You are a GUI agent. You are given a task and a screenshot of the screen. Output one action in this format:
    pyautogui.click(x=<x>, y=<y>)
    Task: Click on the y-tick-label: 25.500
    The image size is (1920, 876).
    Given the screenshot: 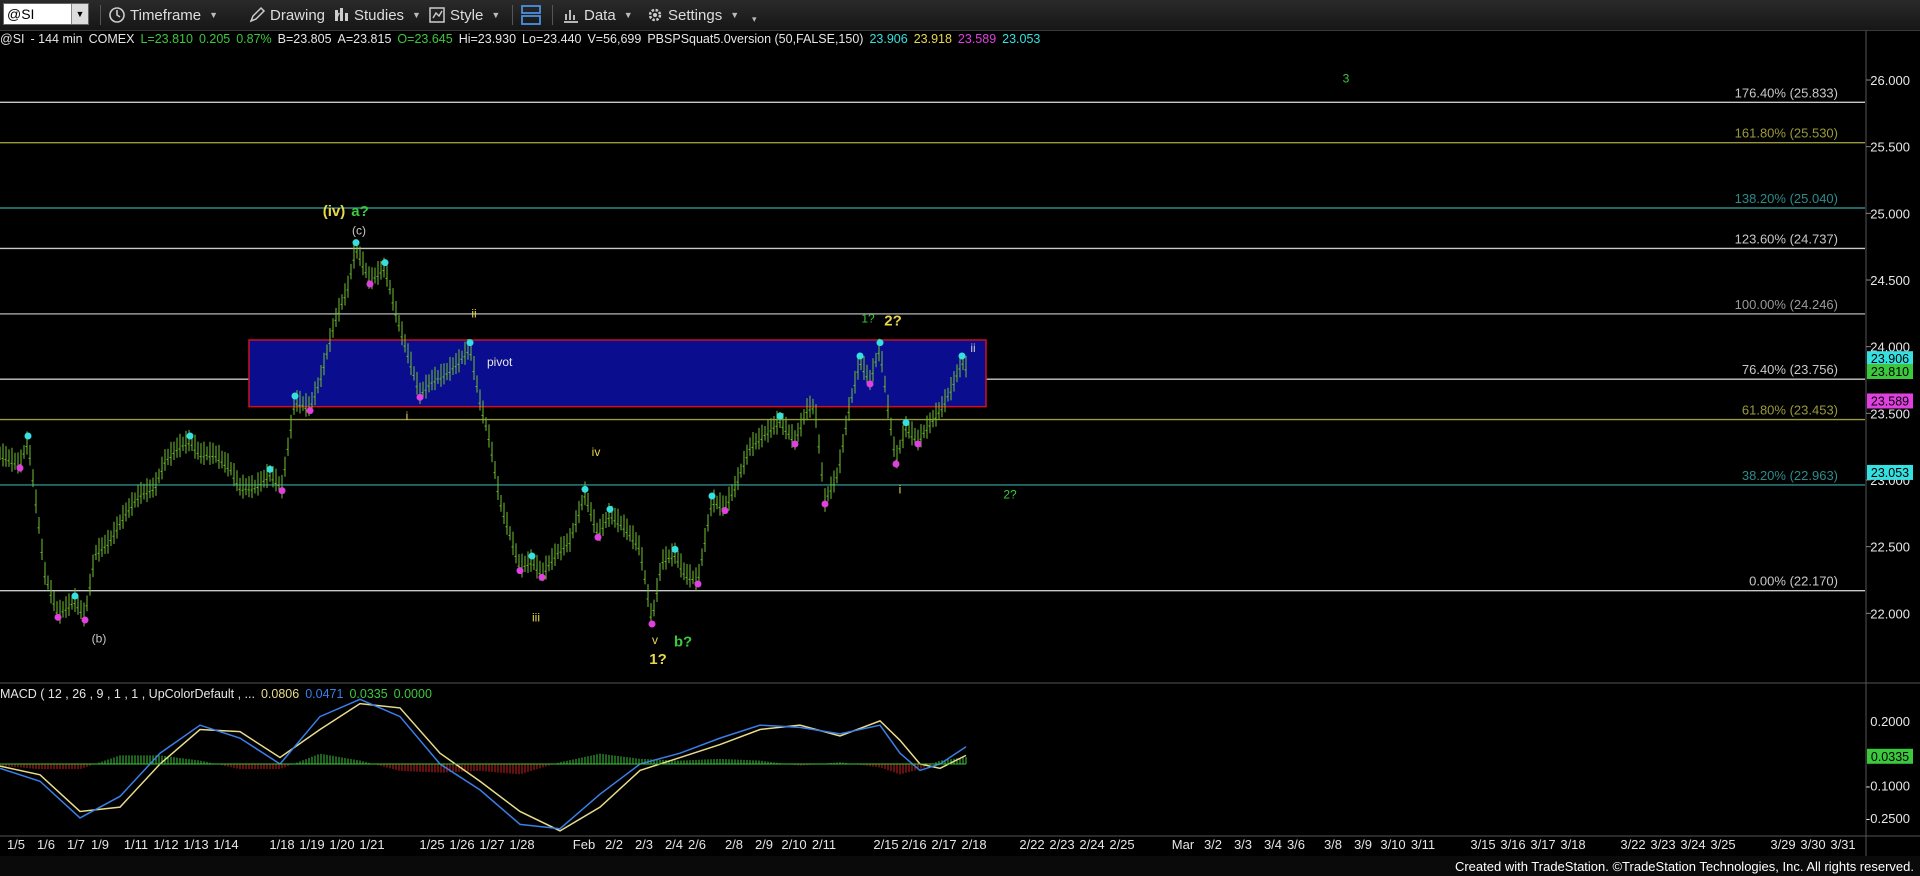 What is the action you would take?
    pyautogui.click(x=1890, y=147)
    